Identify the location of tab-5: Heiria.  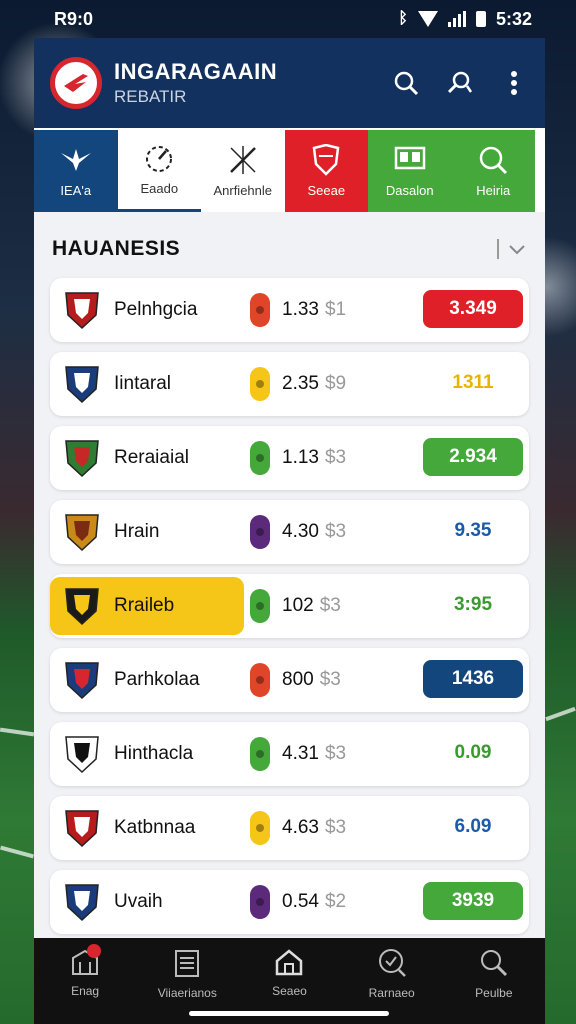
(493, 171).